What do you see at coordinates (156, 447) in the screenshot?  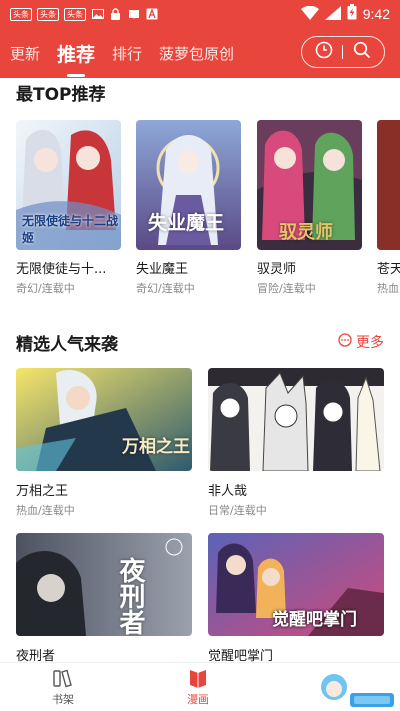 I see `cover-caption: 万相之王` at bounding box center [156, 447].